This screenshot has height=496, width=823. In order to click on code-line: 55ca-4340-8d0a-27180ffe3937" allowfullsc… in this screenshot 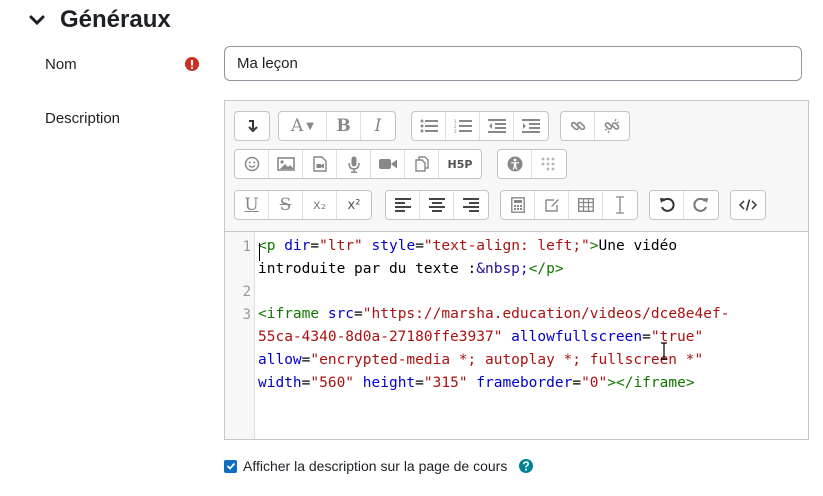, I will do `click(480, 337)`.